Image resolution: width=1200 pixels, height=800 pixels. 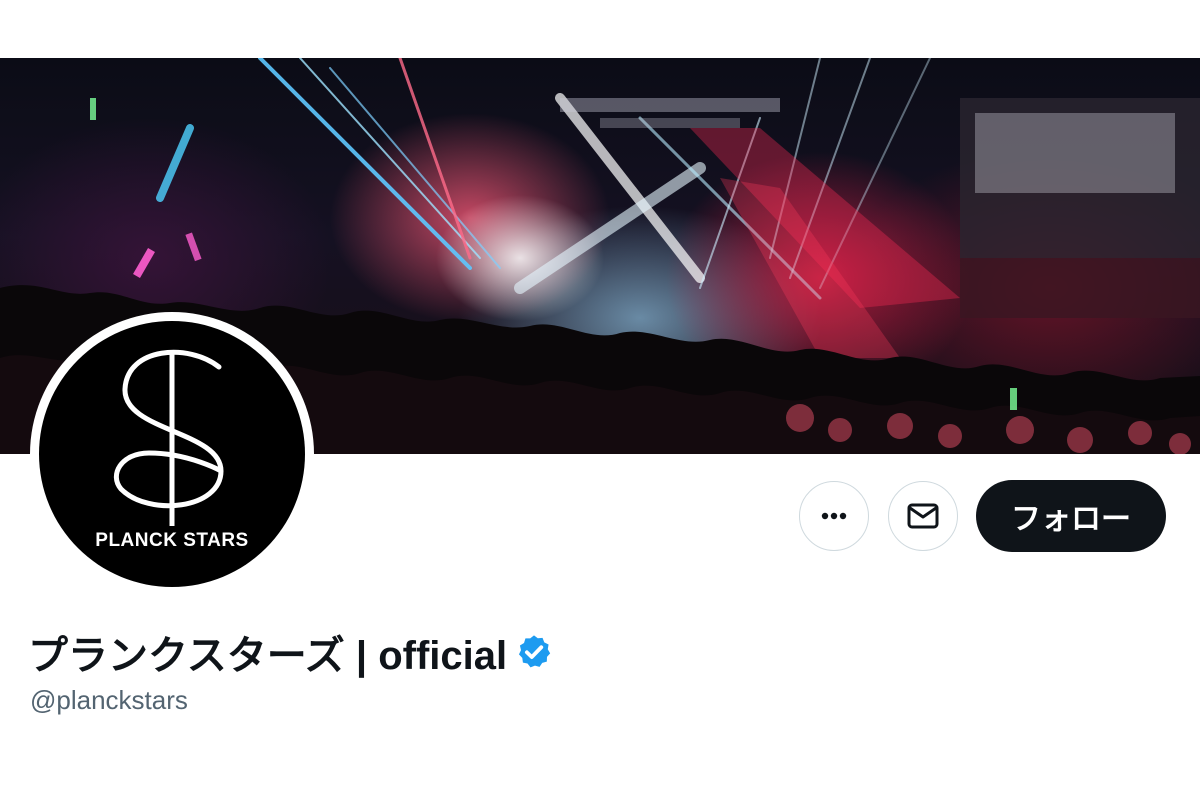 I want to click on profile-handle: @planckstars, so click(x=109, y=700).